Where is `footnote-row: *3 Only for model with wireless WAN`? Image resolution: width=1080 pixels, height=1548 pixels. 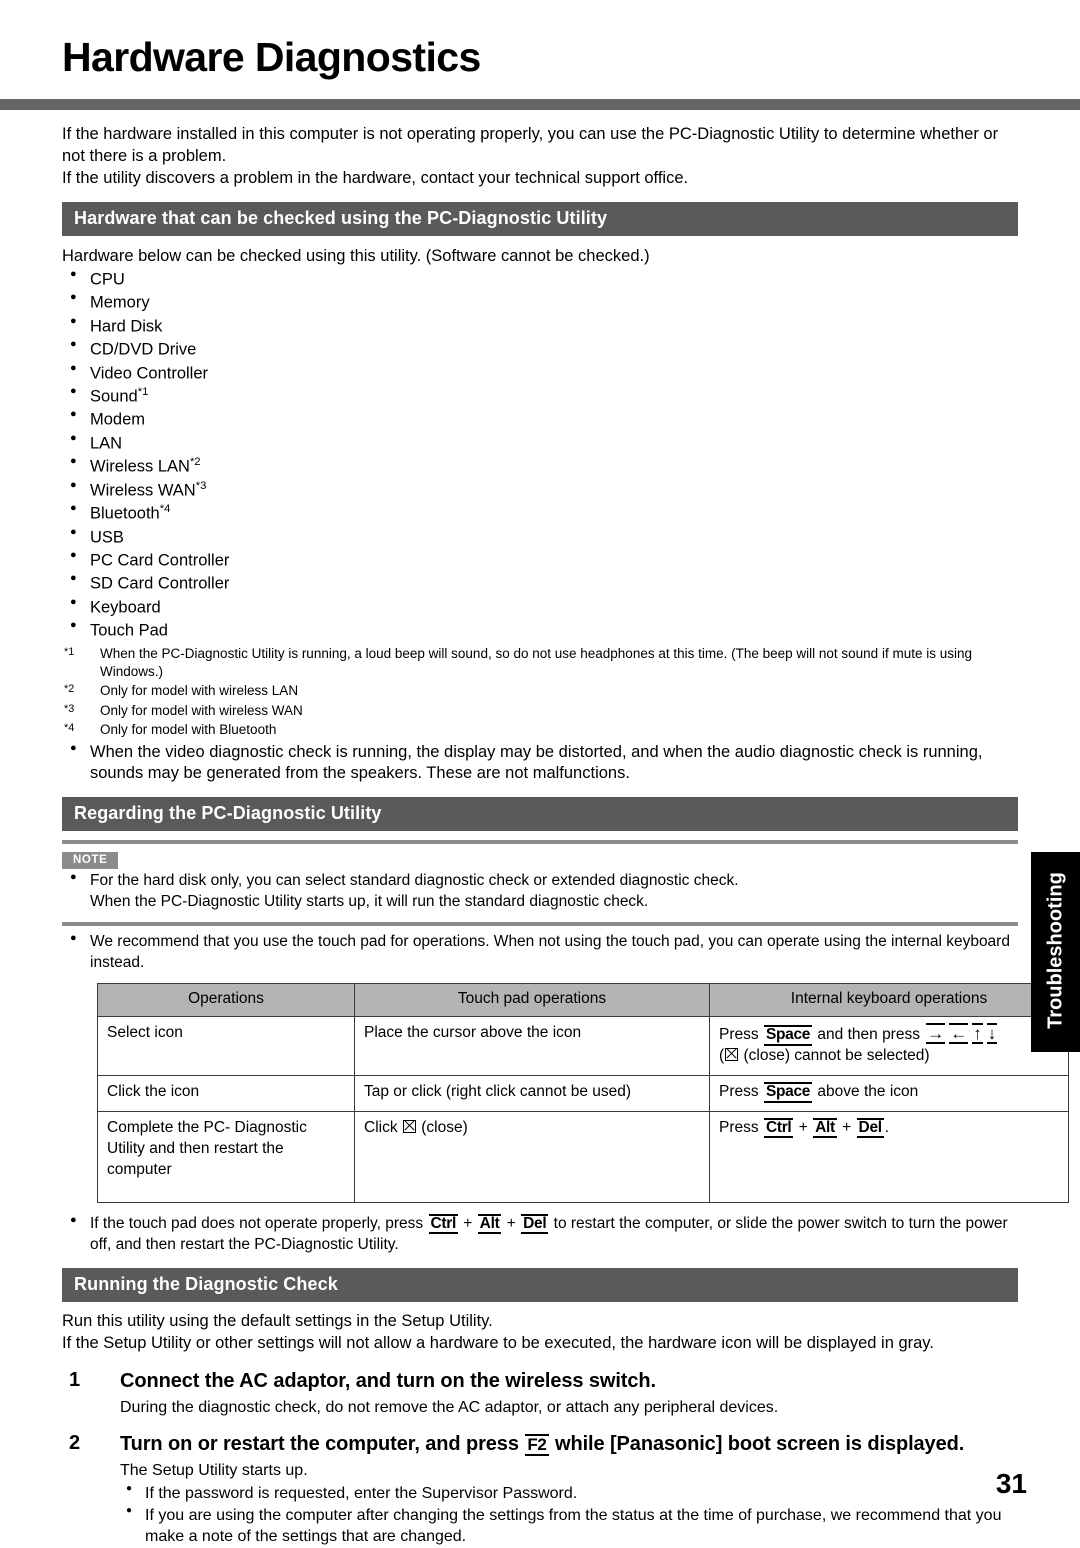
footnote-row: *3 Only for model with wireless WAN is located at coordinates (540, 711).